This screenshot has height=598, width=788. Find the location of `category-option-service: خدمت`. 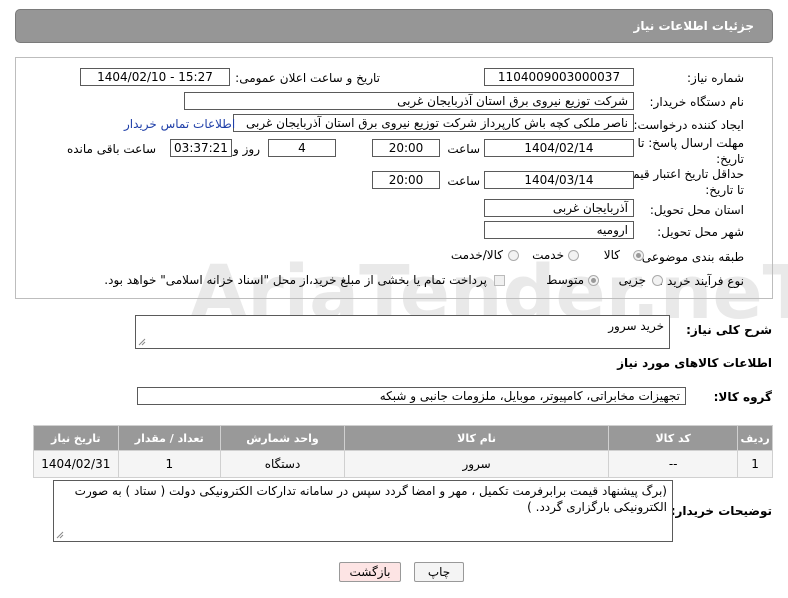

category-option-service: خدمت is located at coordinates (548, 255).